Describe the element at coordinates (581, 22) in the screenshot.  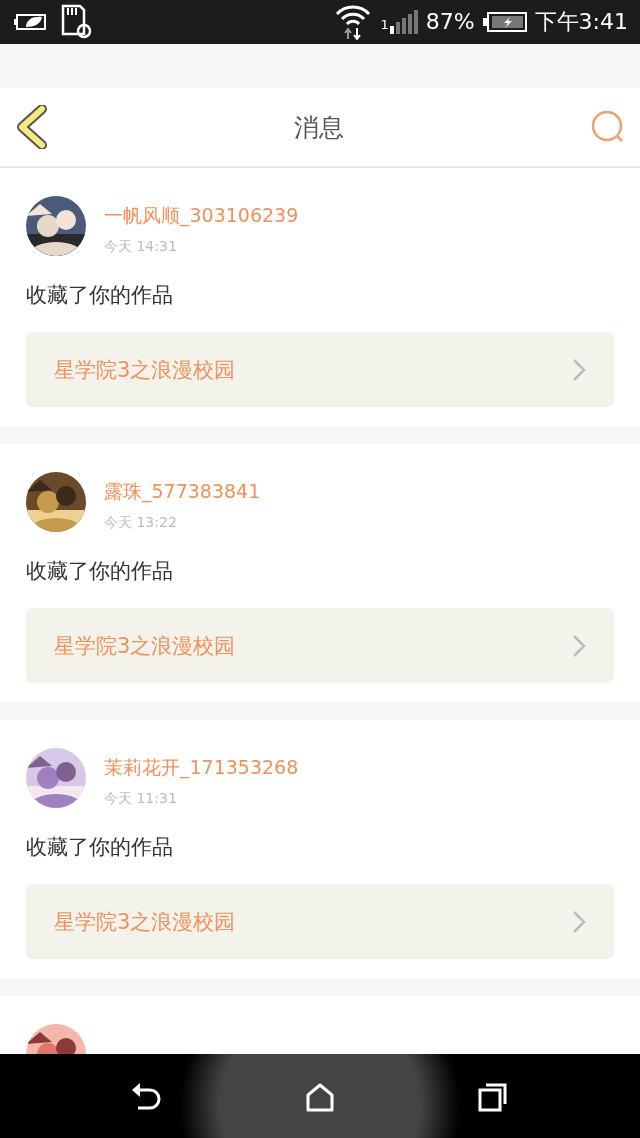
I see `clock: 下午3:41` at that location.